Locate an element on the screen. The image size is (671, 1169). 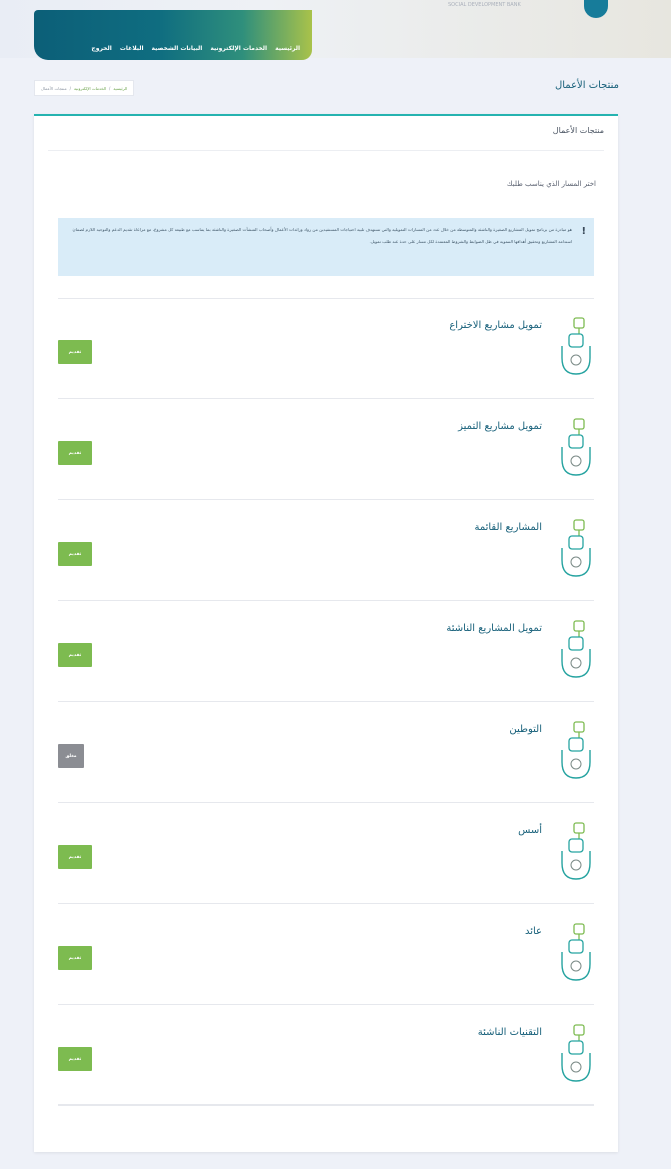
product-title: أسس is located at coordinates (530, 830).